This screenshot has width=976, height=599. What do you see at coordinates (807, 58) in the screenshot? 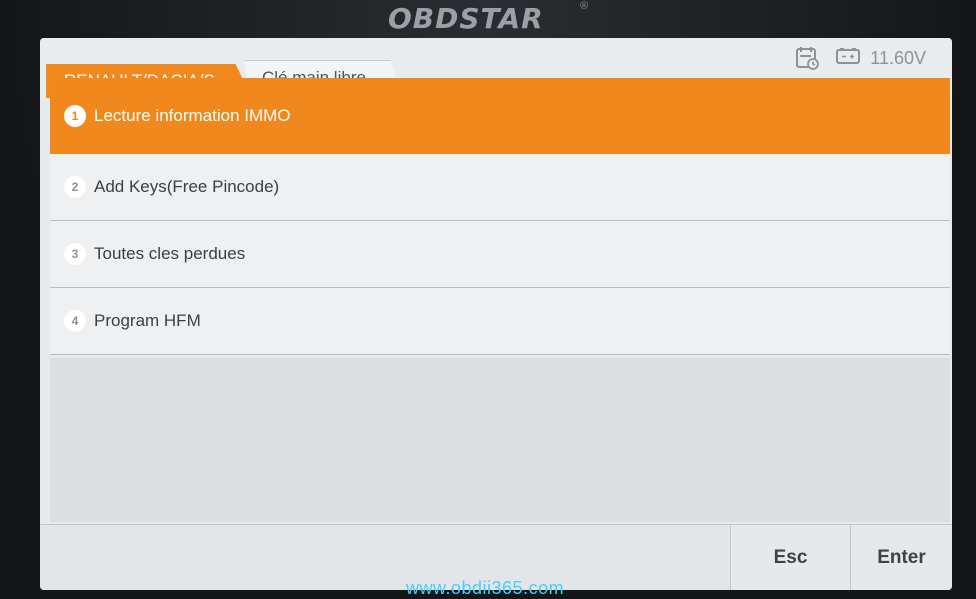
I see `calendar-clock-icon` at bounding box center [807, 58].